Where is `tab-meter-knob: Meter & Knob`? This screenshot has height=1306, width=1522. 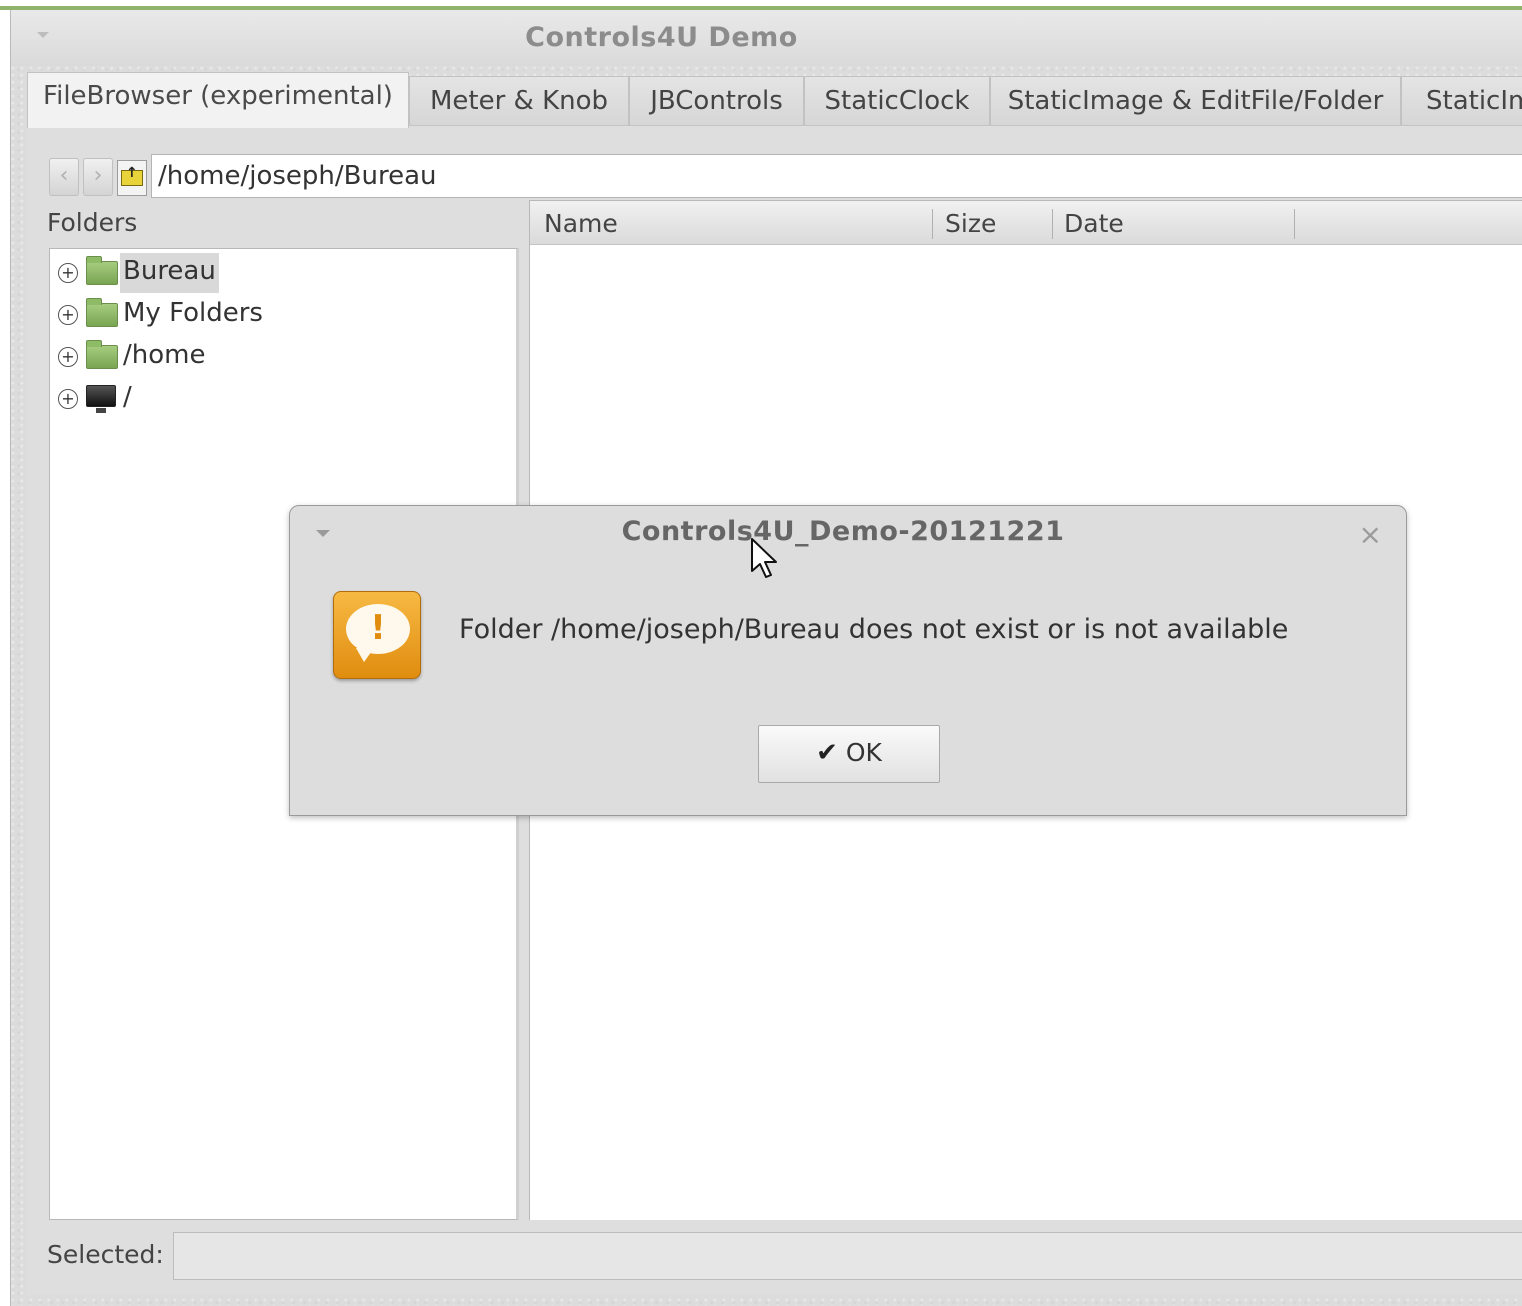
tab-meter-knob: Meter & Knob is located at coordinates (519, 101).